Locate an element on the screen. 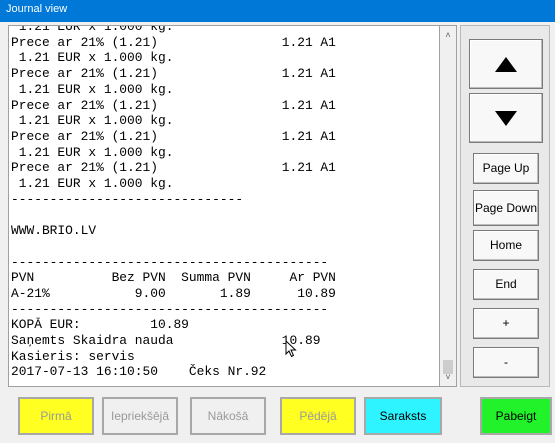 The image size is (555, 443). previous-button: Iepriekšējā is located at coordinates (140, 416).